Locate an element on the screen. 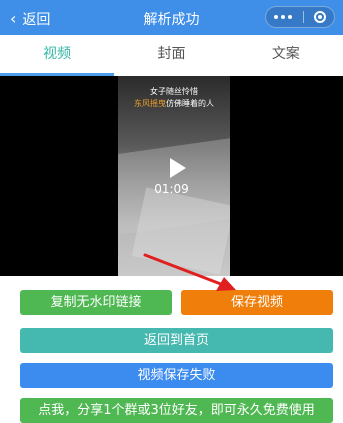 Image resolution: width=343 pixels, height=423 pixels. video-duration: 01:09 is located at coordinates (171, 189).